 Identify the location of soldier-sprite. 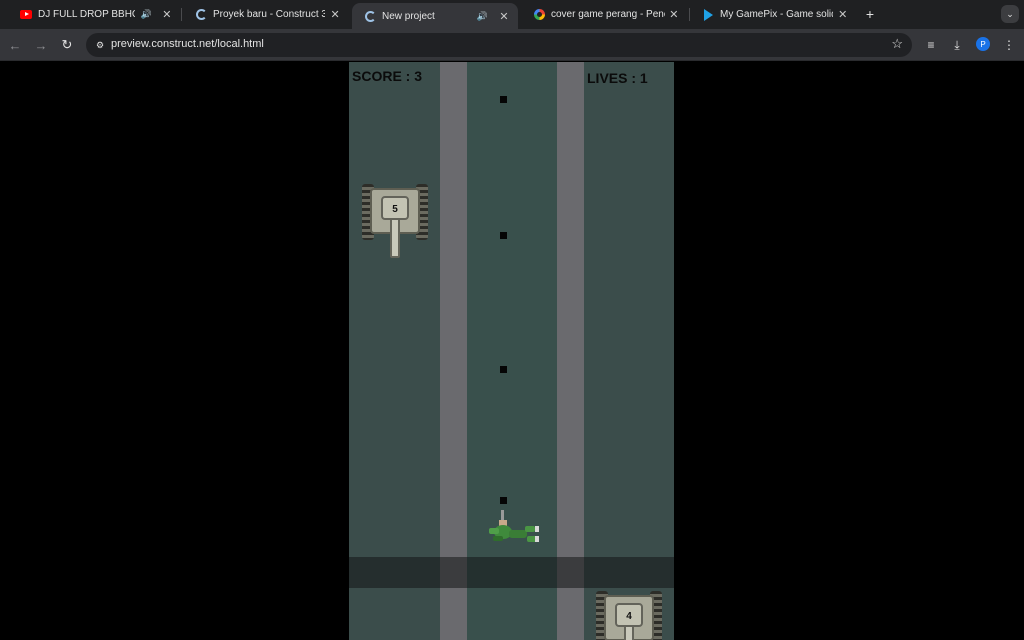
(514, 526).